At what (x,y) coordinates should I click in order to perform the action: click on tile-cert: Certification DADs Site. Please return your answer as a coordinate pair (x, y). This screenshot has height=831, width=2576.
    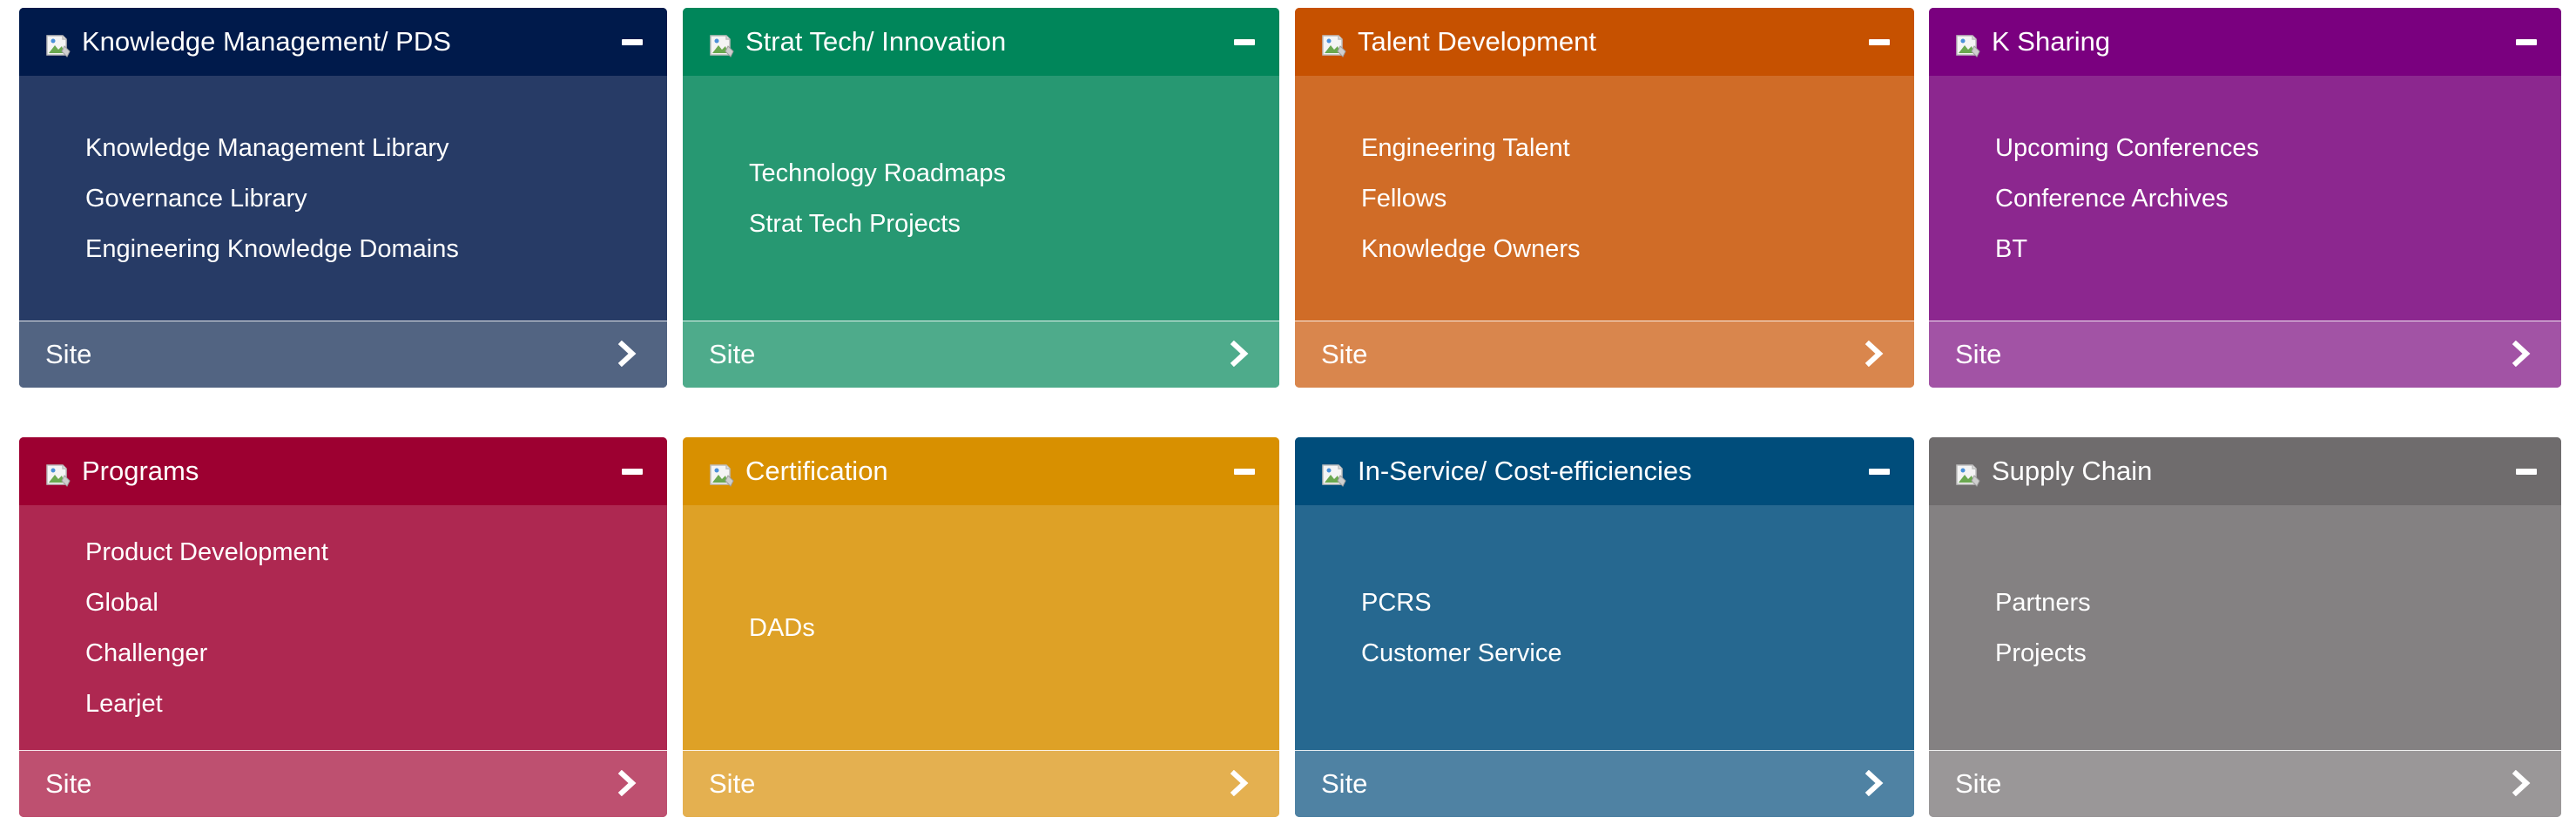
    Looking at the image, I should click on (981, 627).